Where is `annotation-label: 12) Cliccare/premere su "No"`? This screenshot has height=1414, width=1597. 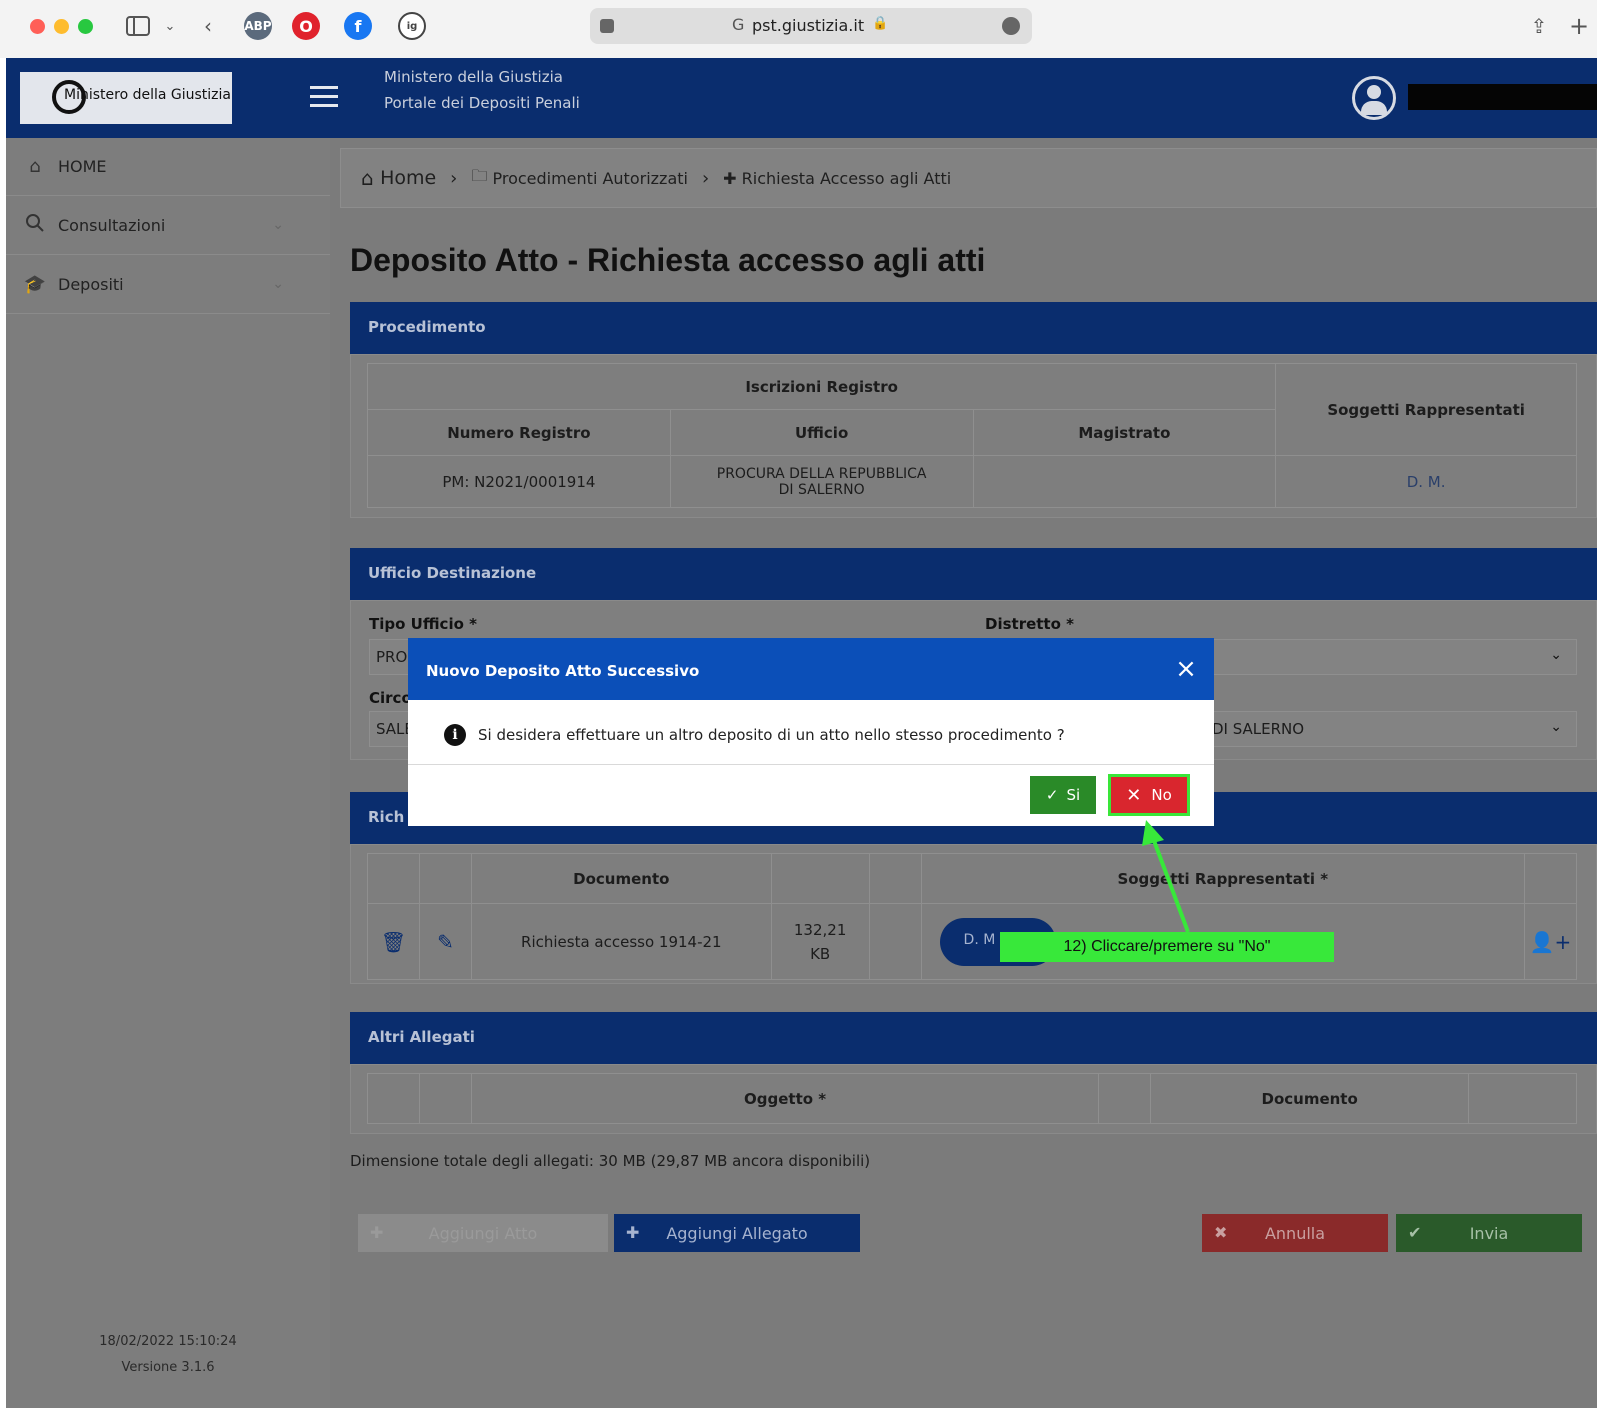 annotation-label: 12) Cliccare/premere su "No" is located at coordinates (1167, 947).